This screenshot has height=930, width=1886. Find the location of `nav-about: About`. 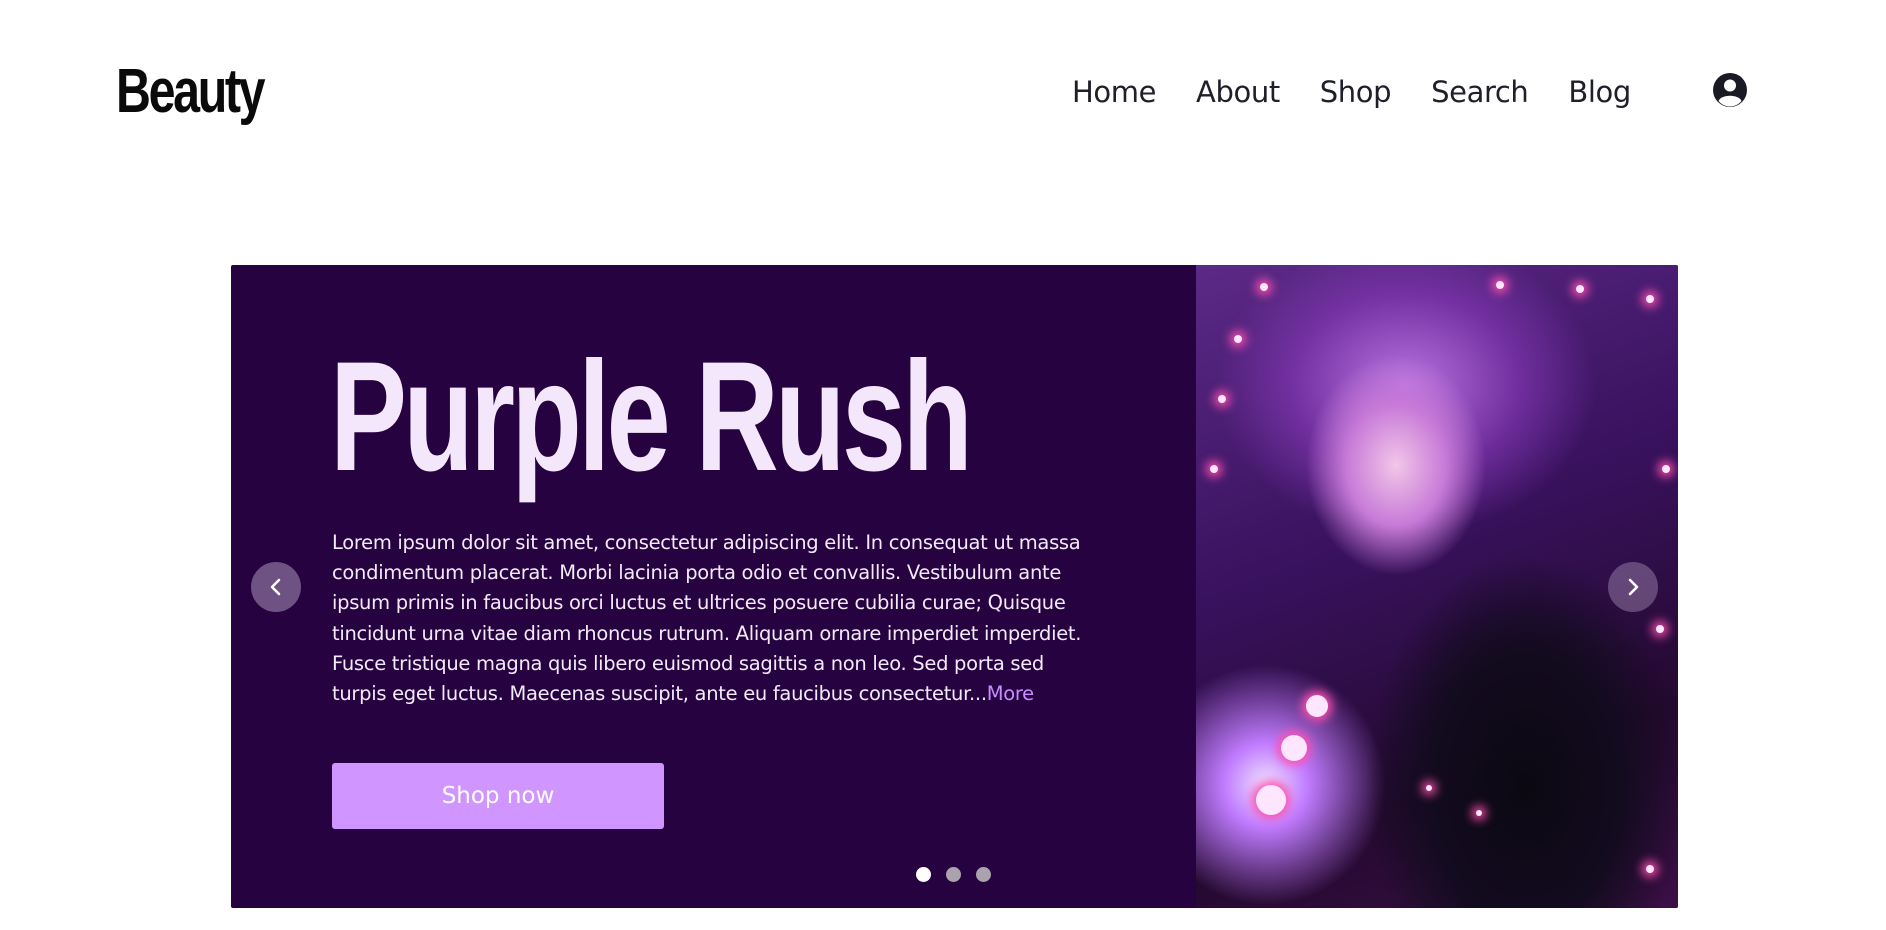

nav-about: About is located at coordinates (1238, 92).